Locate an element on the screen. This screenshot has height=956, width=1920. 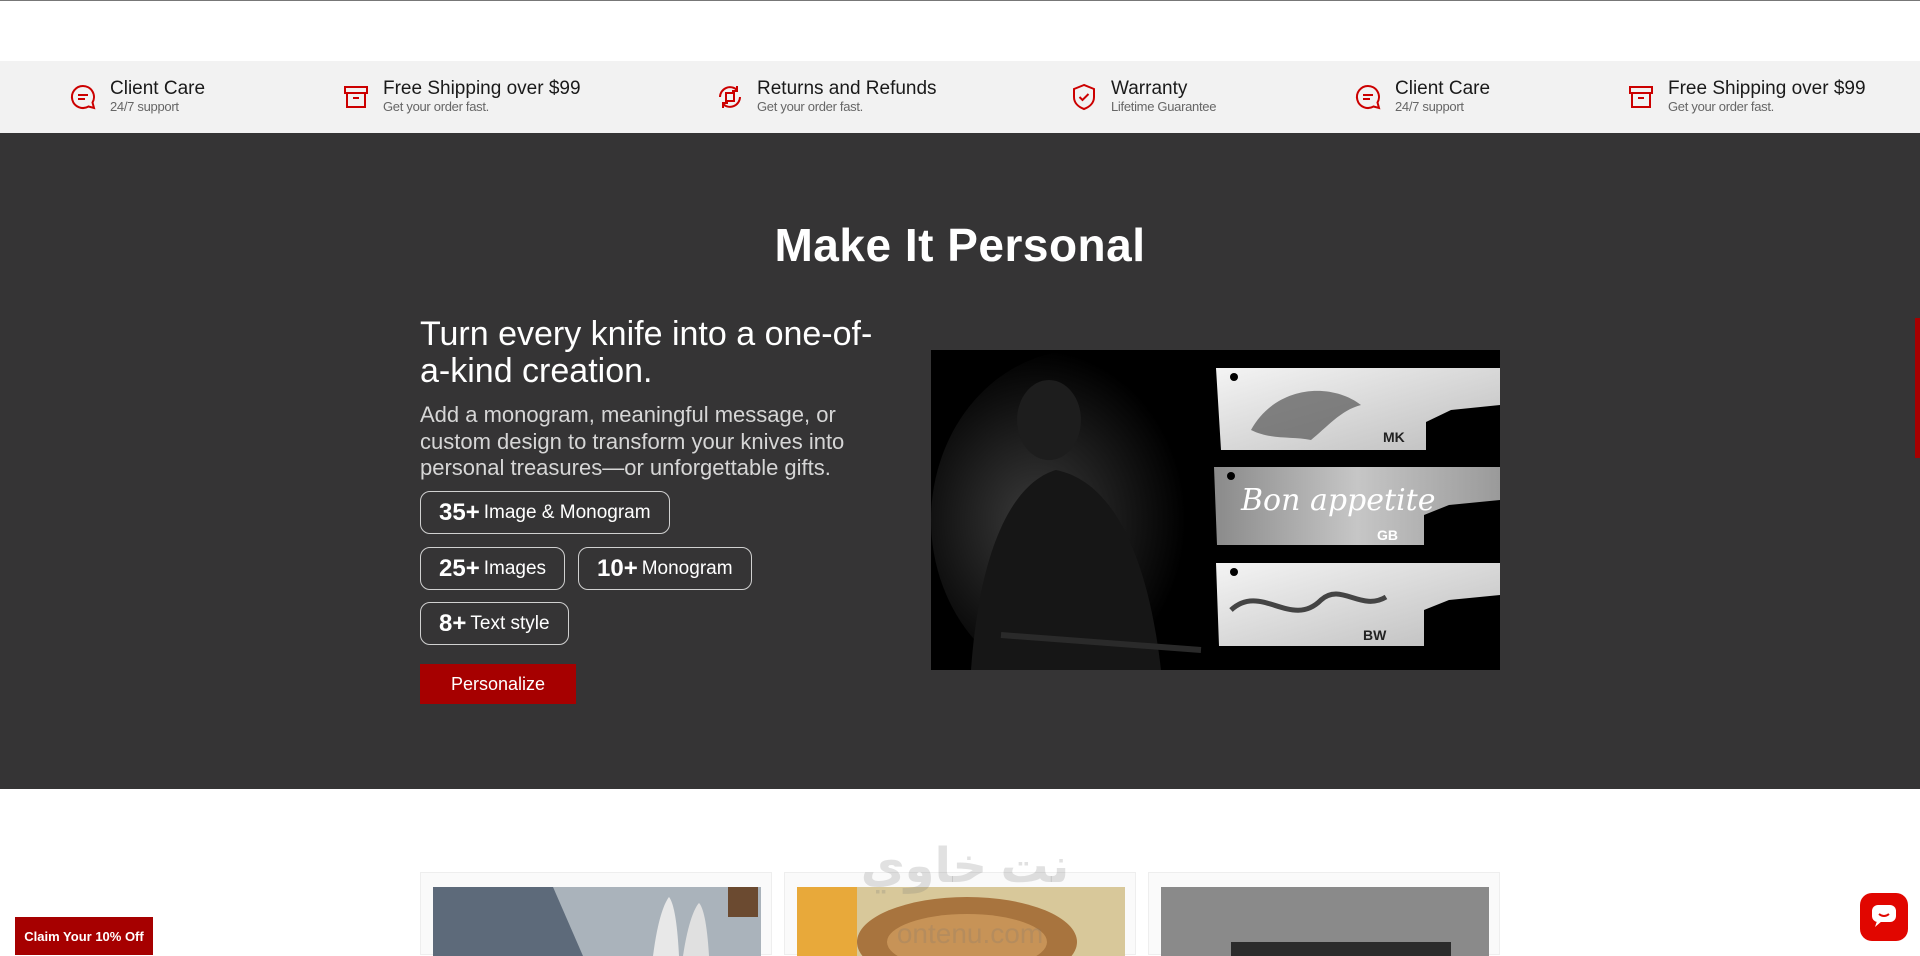
pill-number: 25+ is located at coordinates (459, 568).